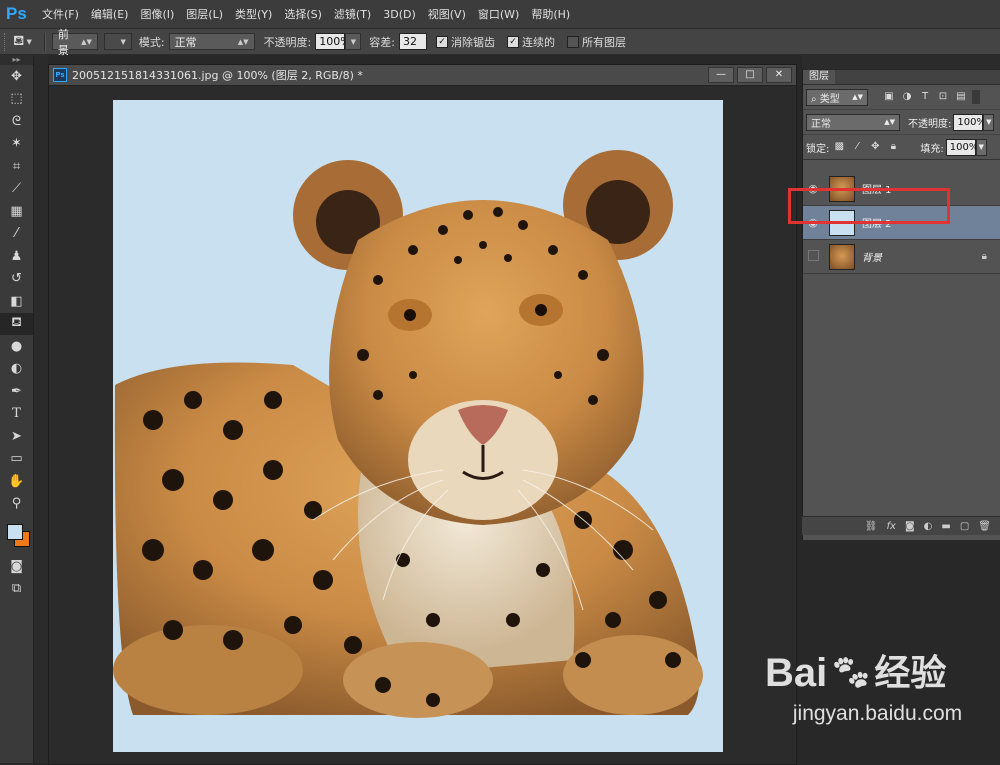 The image size is (1000, 765). What do you see at coordinates (16, 189) in the screenshot?
I see `eyedropper-icon: ⟋` at bounding box center [16, 189].